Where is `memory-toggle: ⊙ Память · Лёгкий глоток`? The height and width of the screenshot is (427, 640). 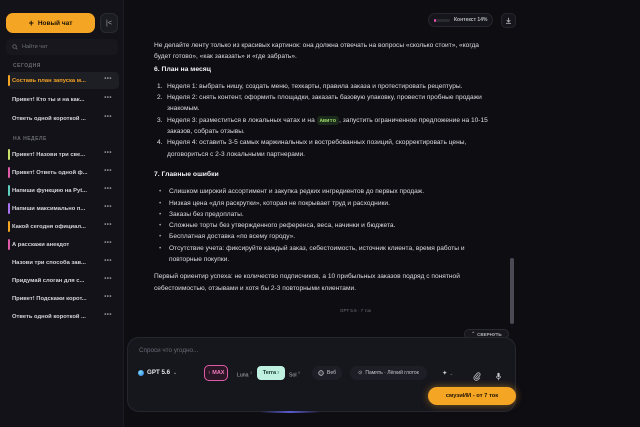 memory-toggle: ⊙ Память · Лёгкий глоток is located at coordinates (388, 373).